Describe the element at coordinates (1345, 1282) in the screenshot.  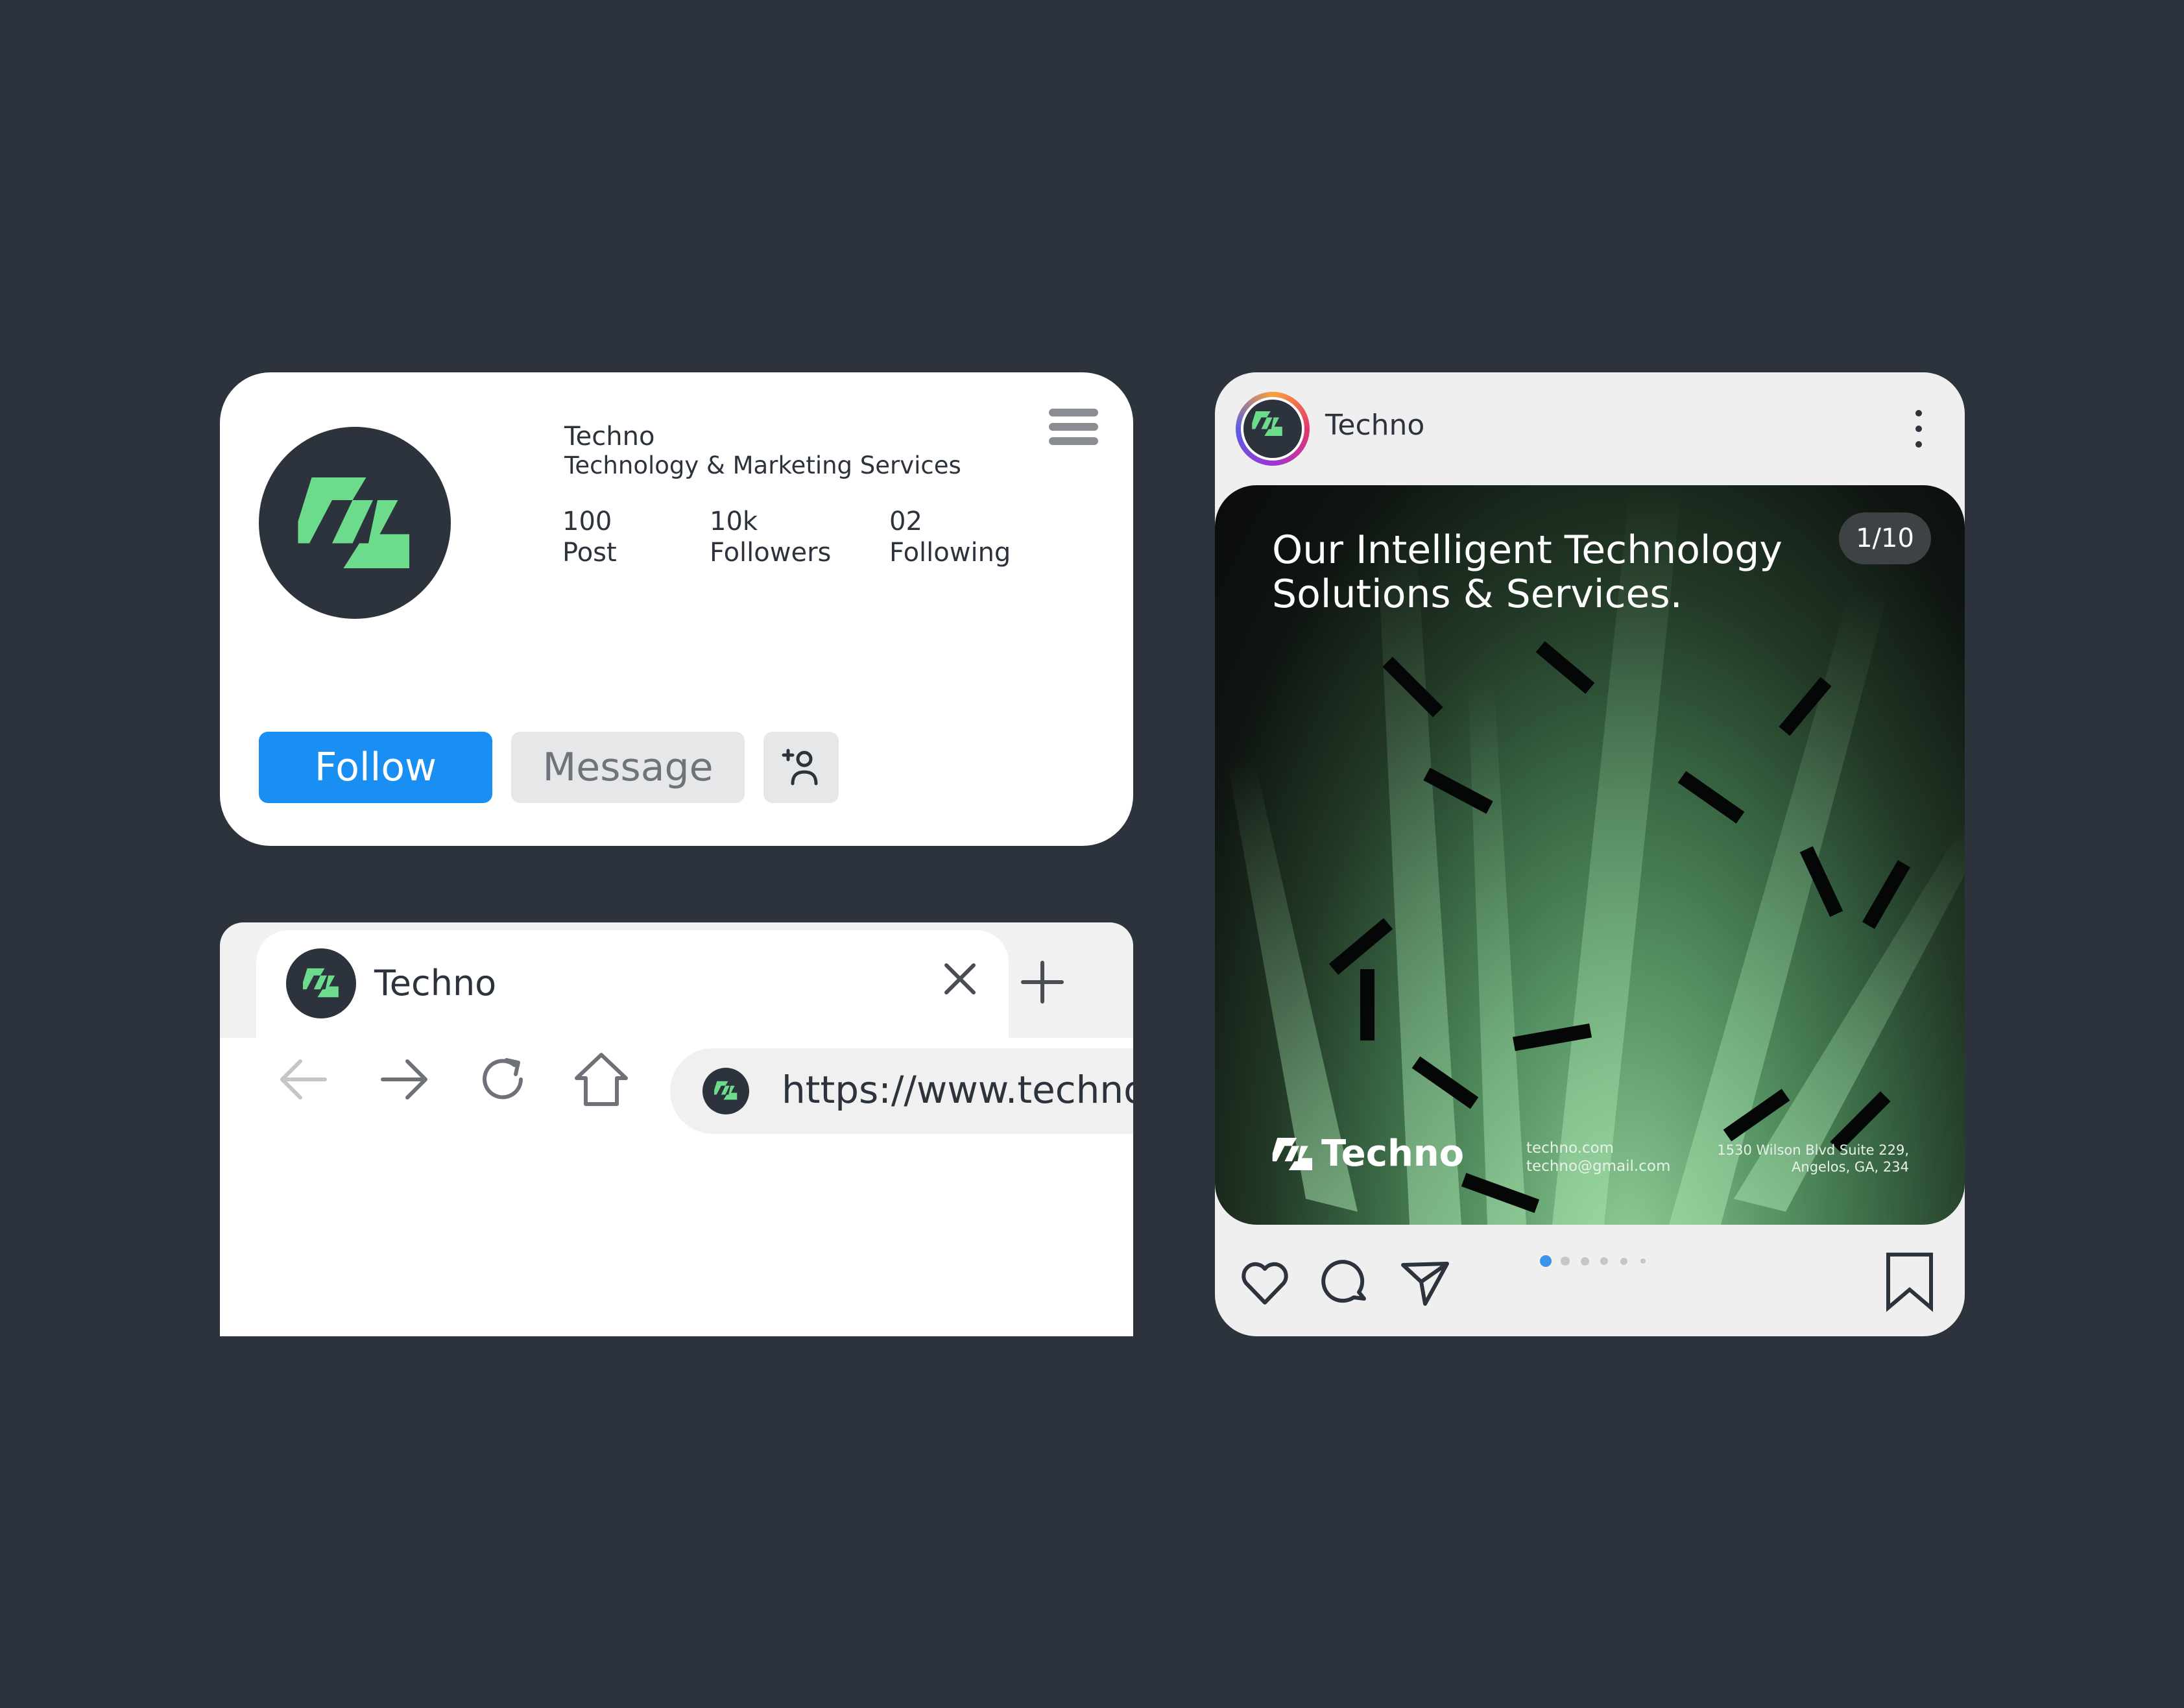
I see `comment-icon` at that location.